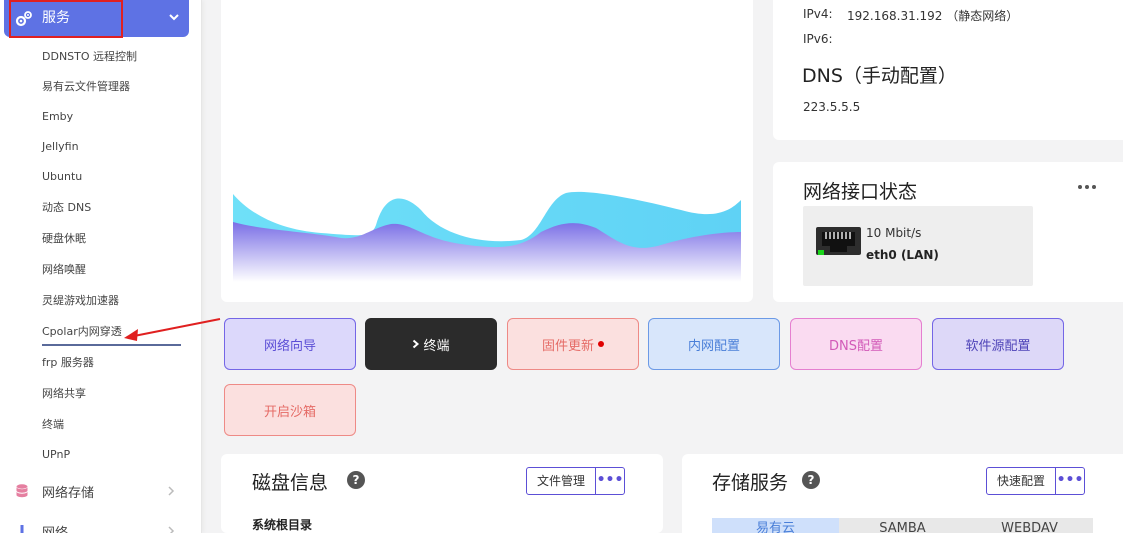 The height and width of the screenshot is (533, 1123). I want to click on disk-info-card: 磁盘信息 ? 文件管理 ••• 系统根目录, so click(442, 493).